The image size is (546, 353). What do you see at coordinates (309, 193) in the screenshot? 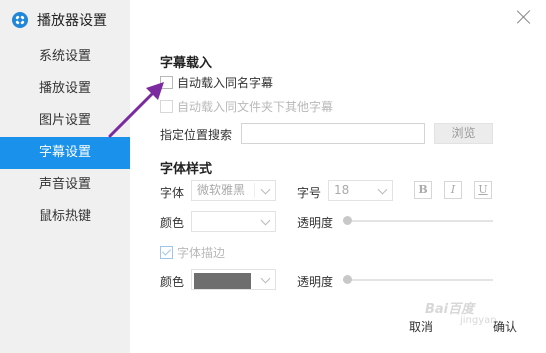
I see `font-size-label: 字号` at bounding box center [309, 193].